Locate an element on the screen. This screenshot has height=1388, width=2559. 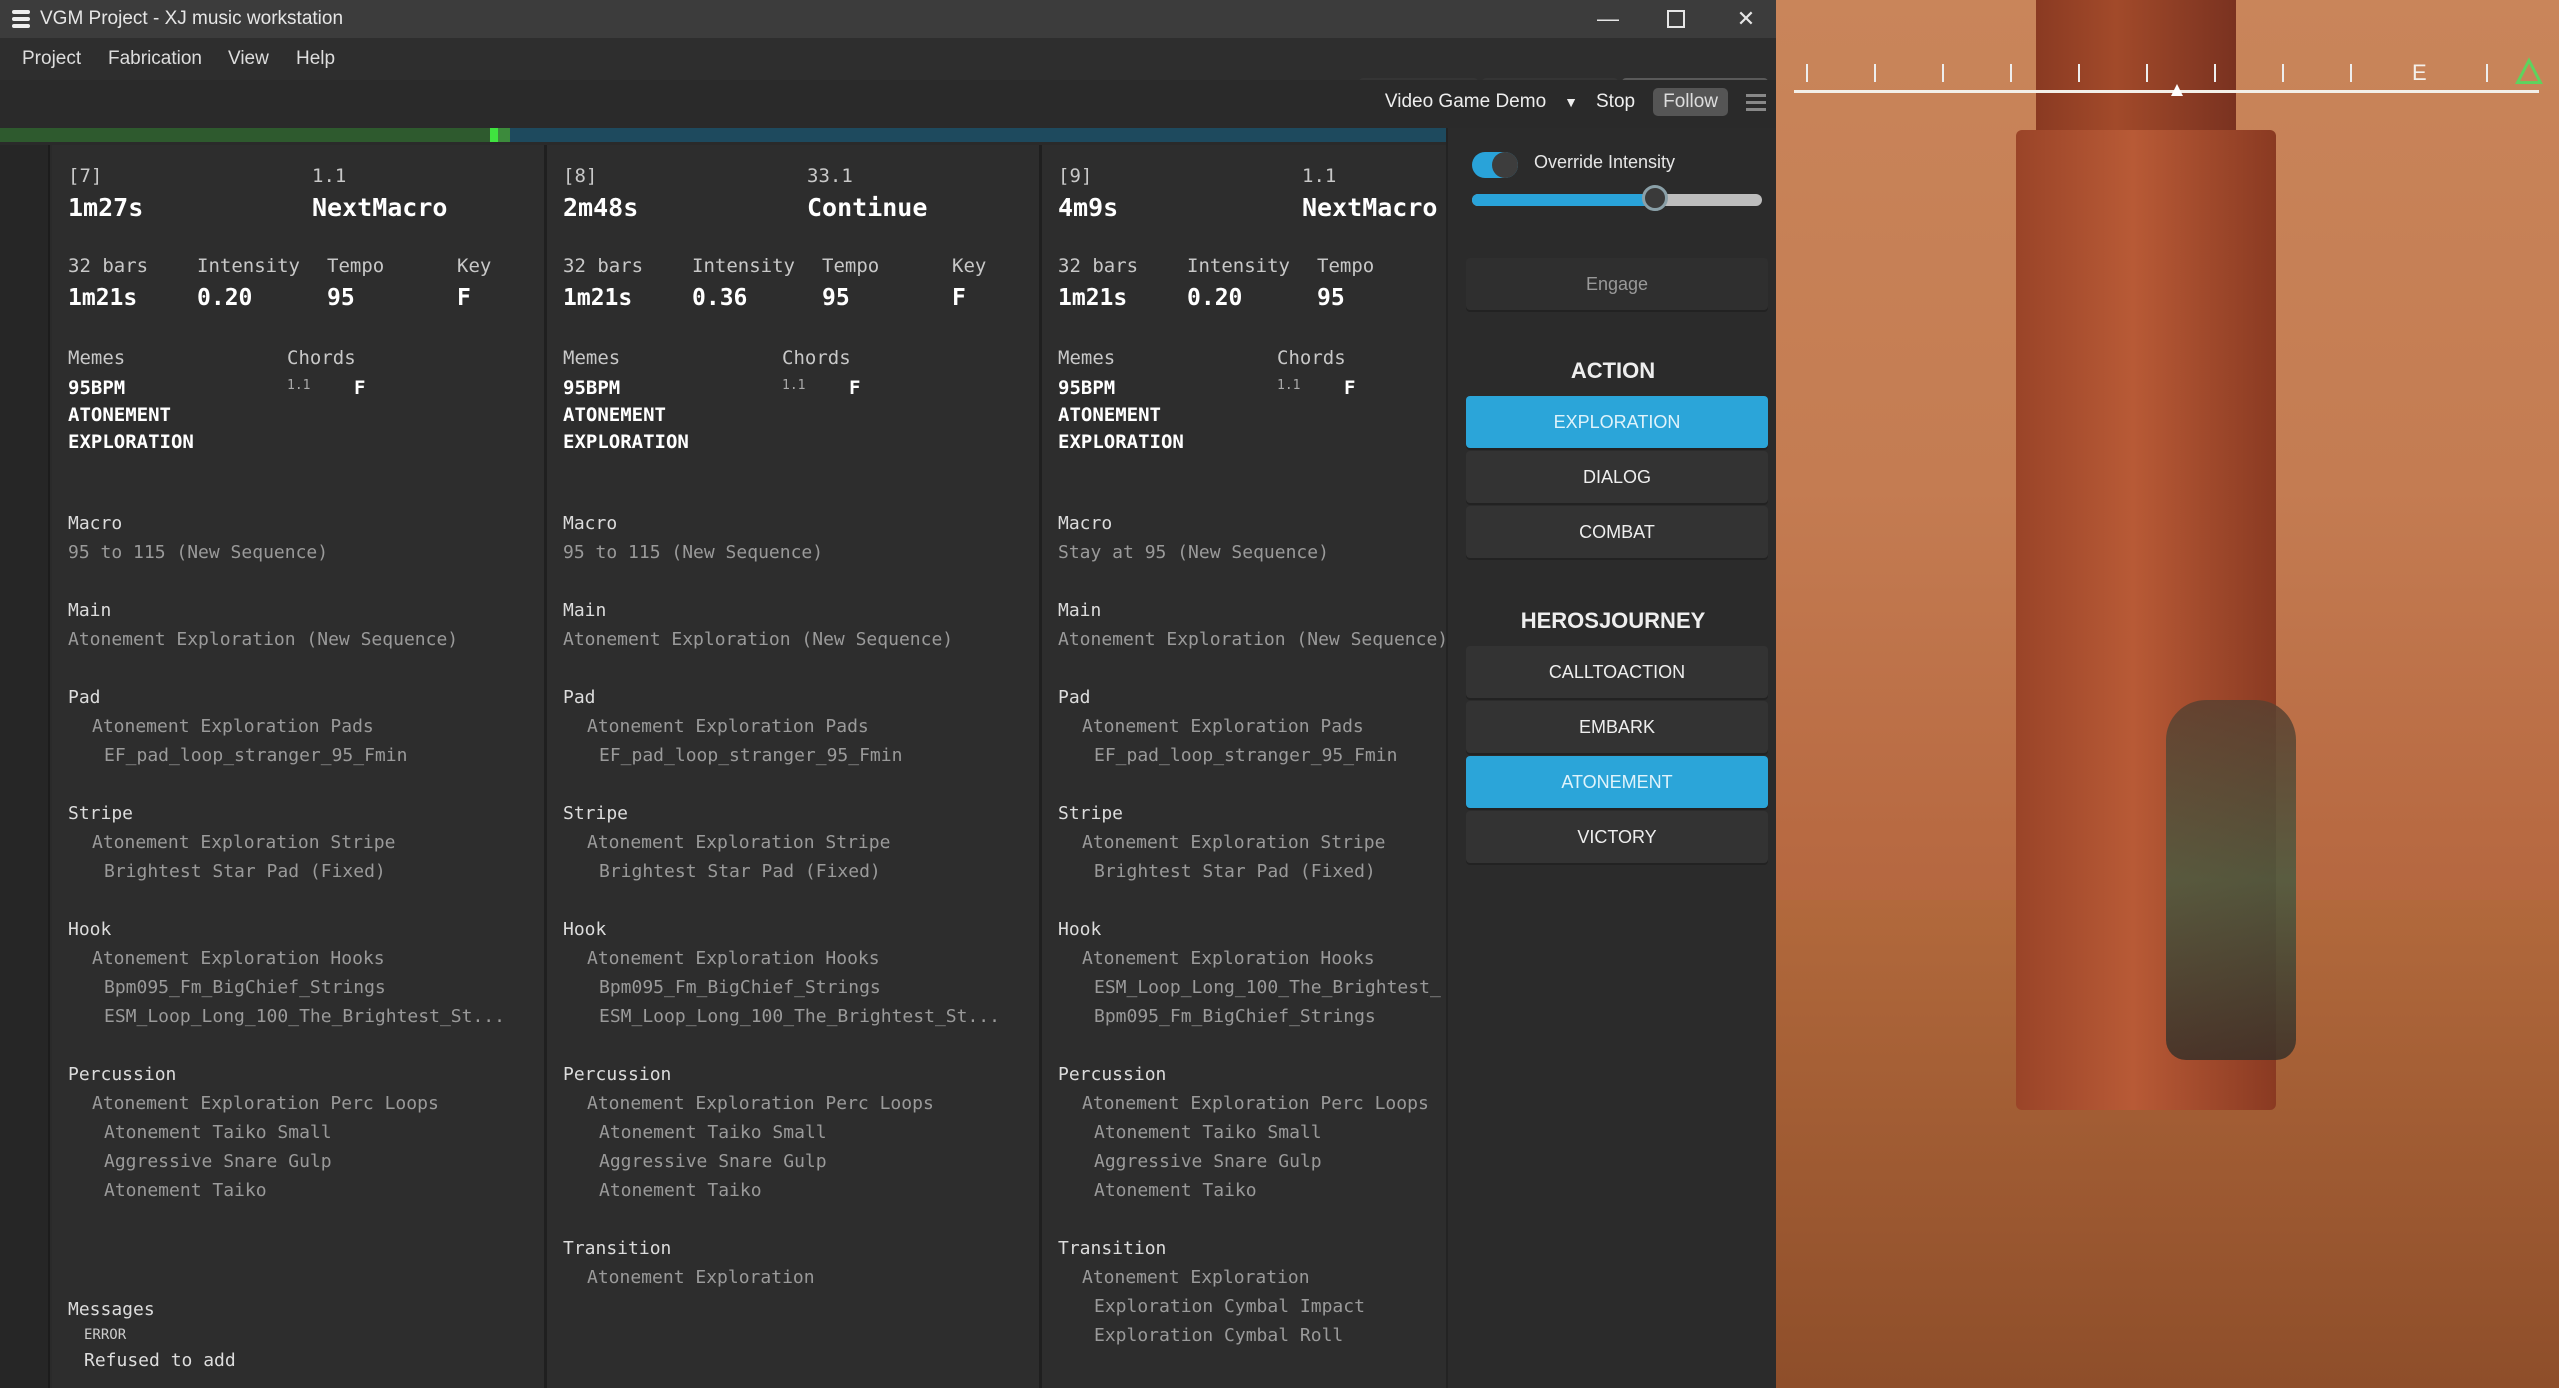
template-select: Video Game Demo is located at coordinates (1465, 102).